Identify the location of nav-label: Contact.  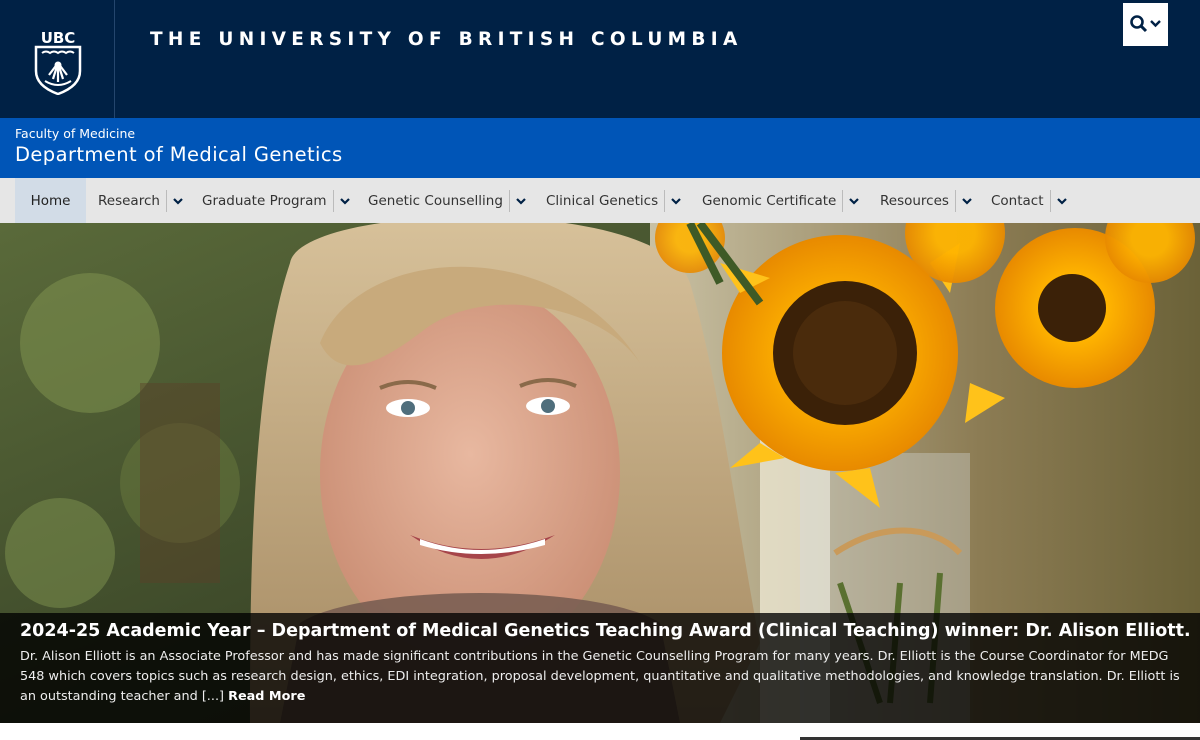
(1017, 201).